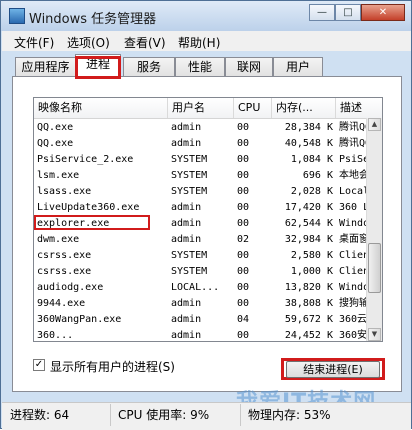 This screenshot has width=412, height=430. Describe the element at coordinates (383, 12) in the screenshot. I see `close-button: ✕` at that location.